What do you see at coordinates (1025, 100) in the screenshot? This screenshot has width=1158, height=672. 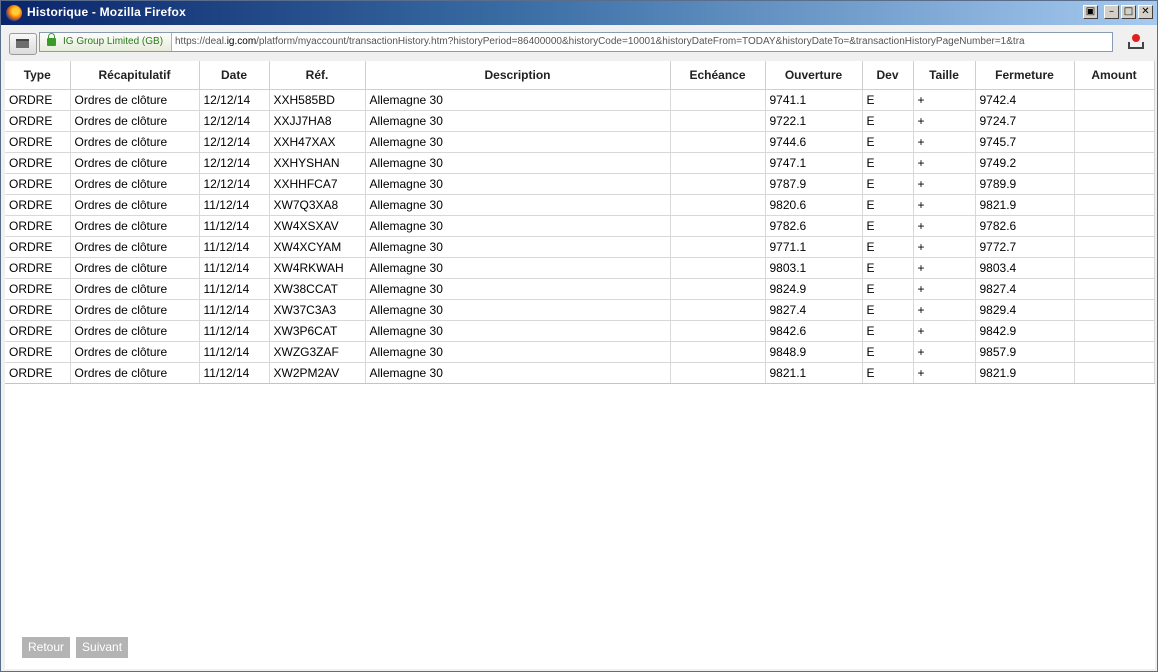 I see `cell-fermeture: 9742.4` at bounding box center [1025, 100].